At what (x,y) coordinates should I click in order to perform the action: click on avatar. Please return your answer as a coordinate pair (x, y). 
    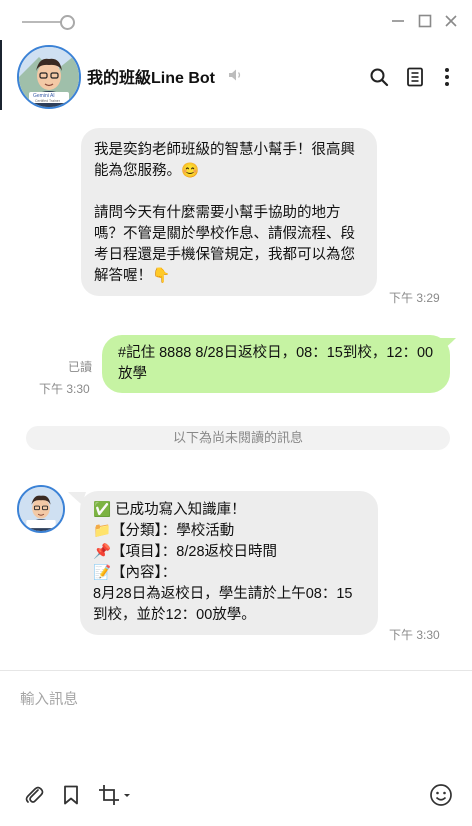
    Looking at the image, I should click on (41, 509).